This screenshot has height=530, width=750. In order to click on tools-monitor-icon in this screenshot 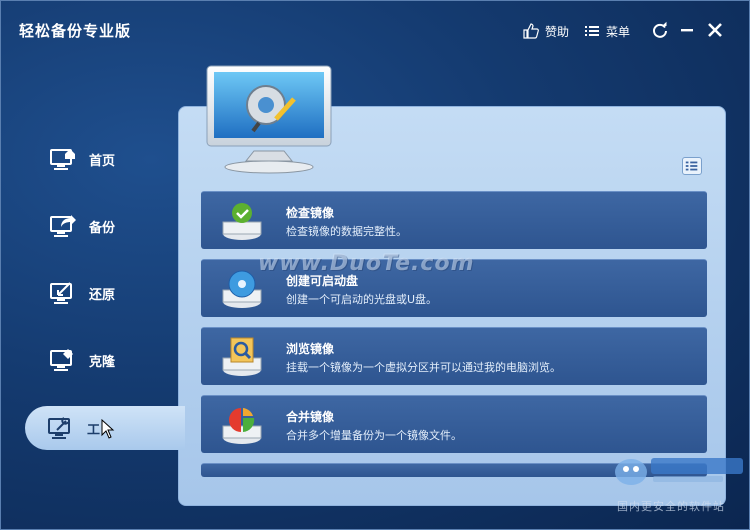, I will do `click(59, 428)`.